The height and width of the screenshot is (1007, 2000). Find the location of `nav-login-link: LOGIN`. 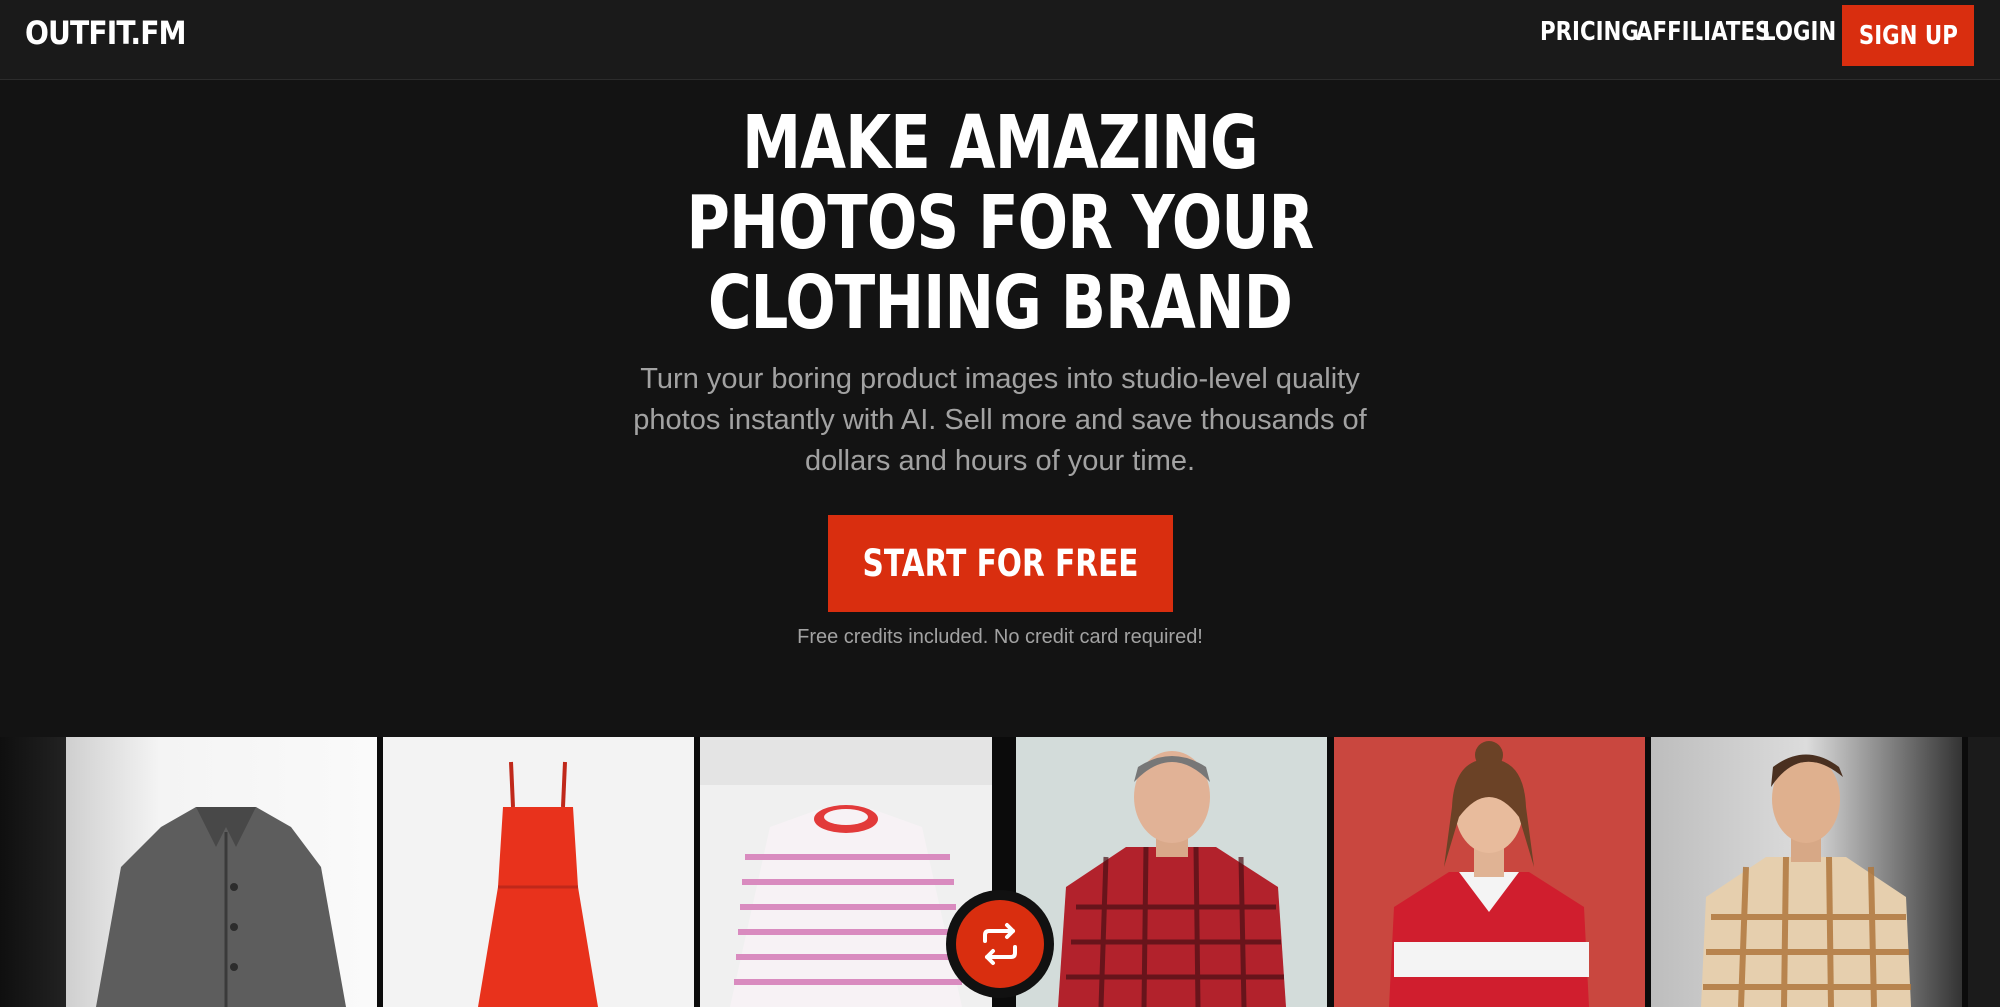

nav-login-link: LOGIN is located at coordinates (1799, 32).